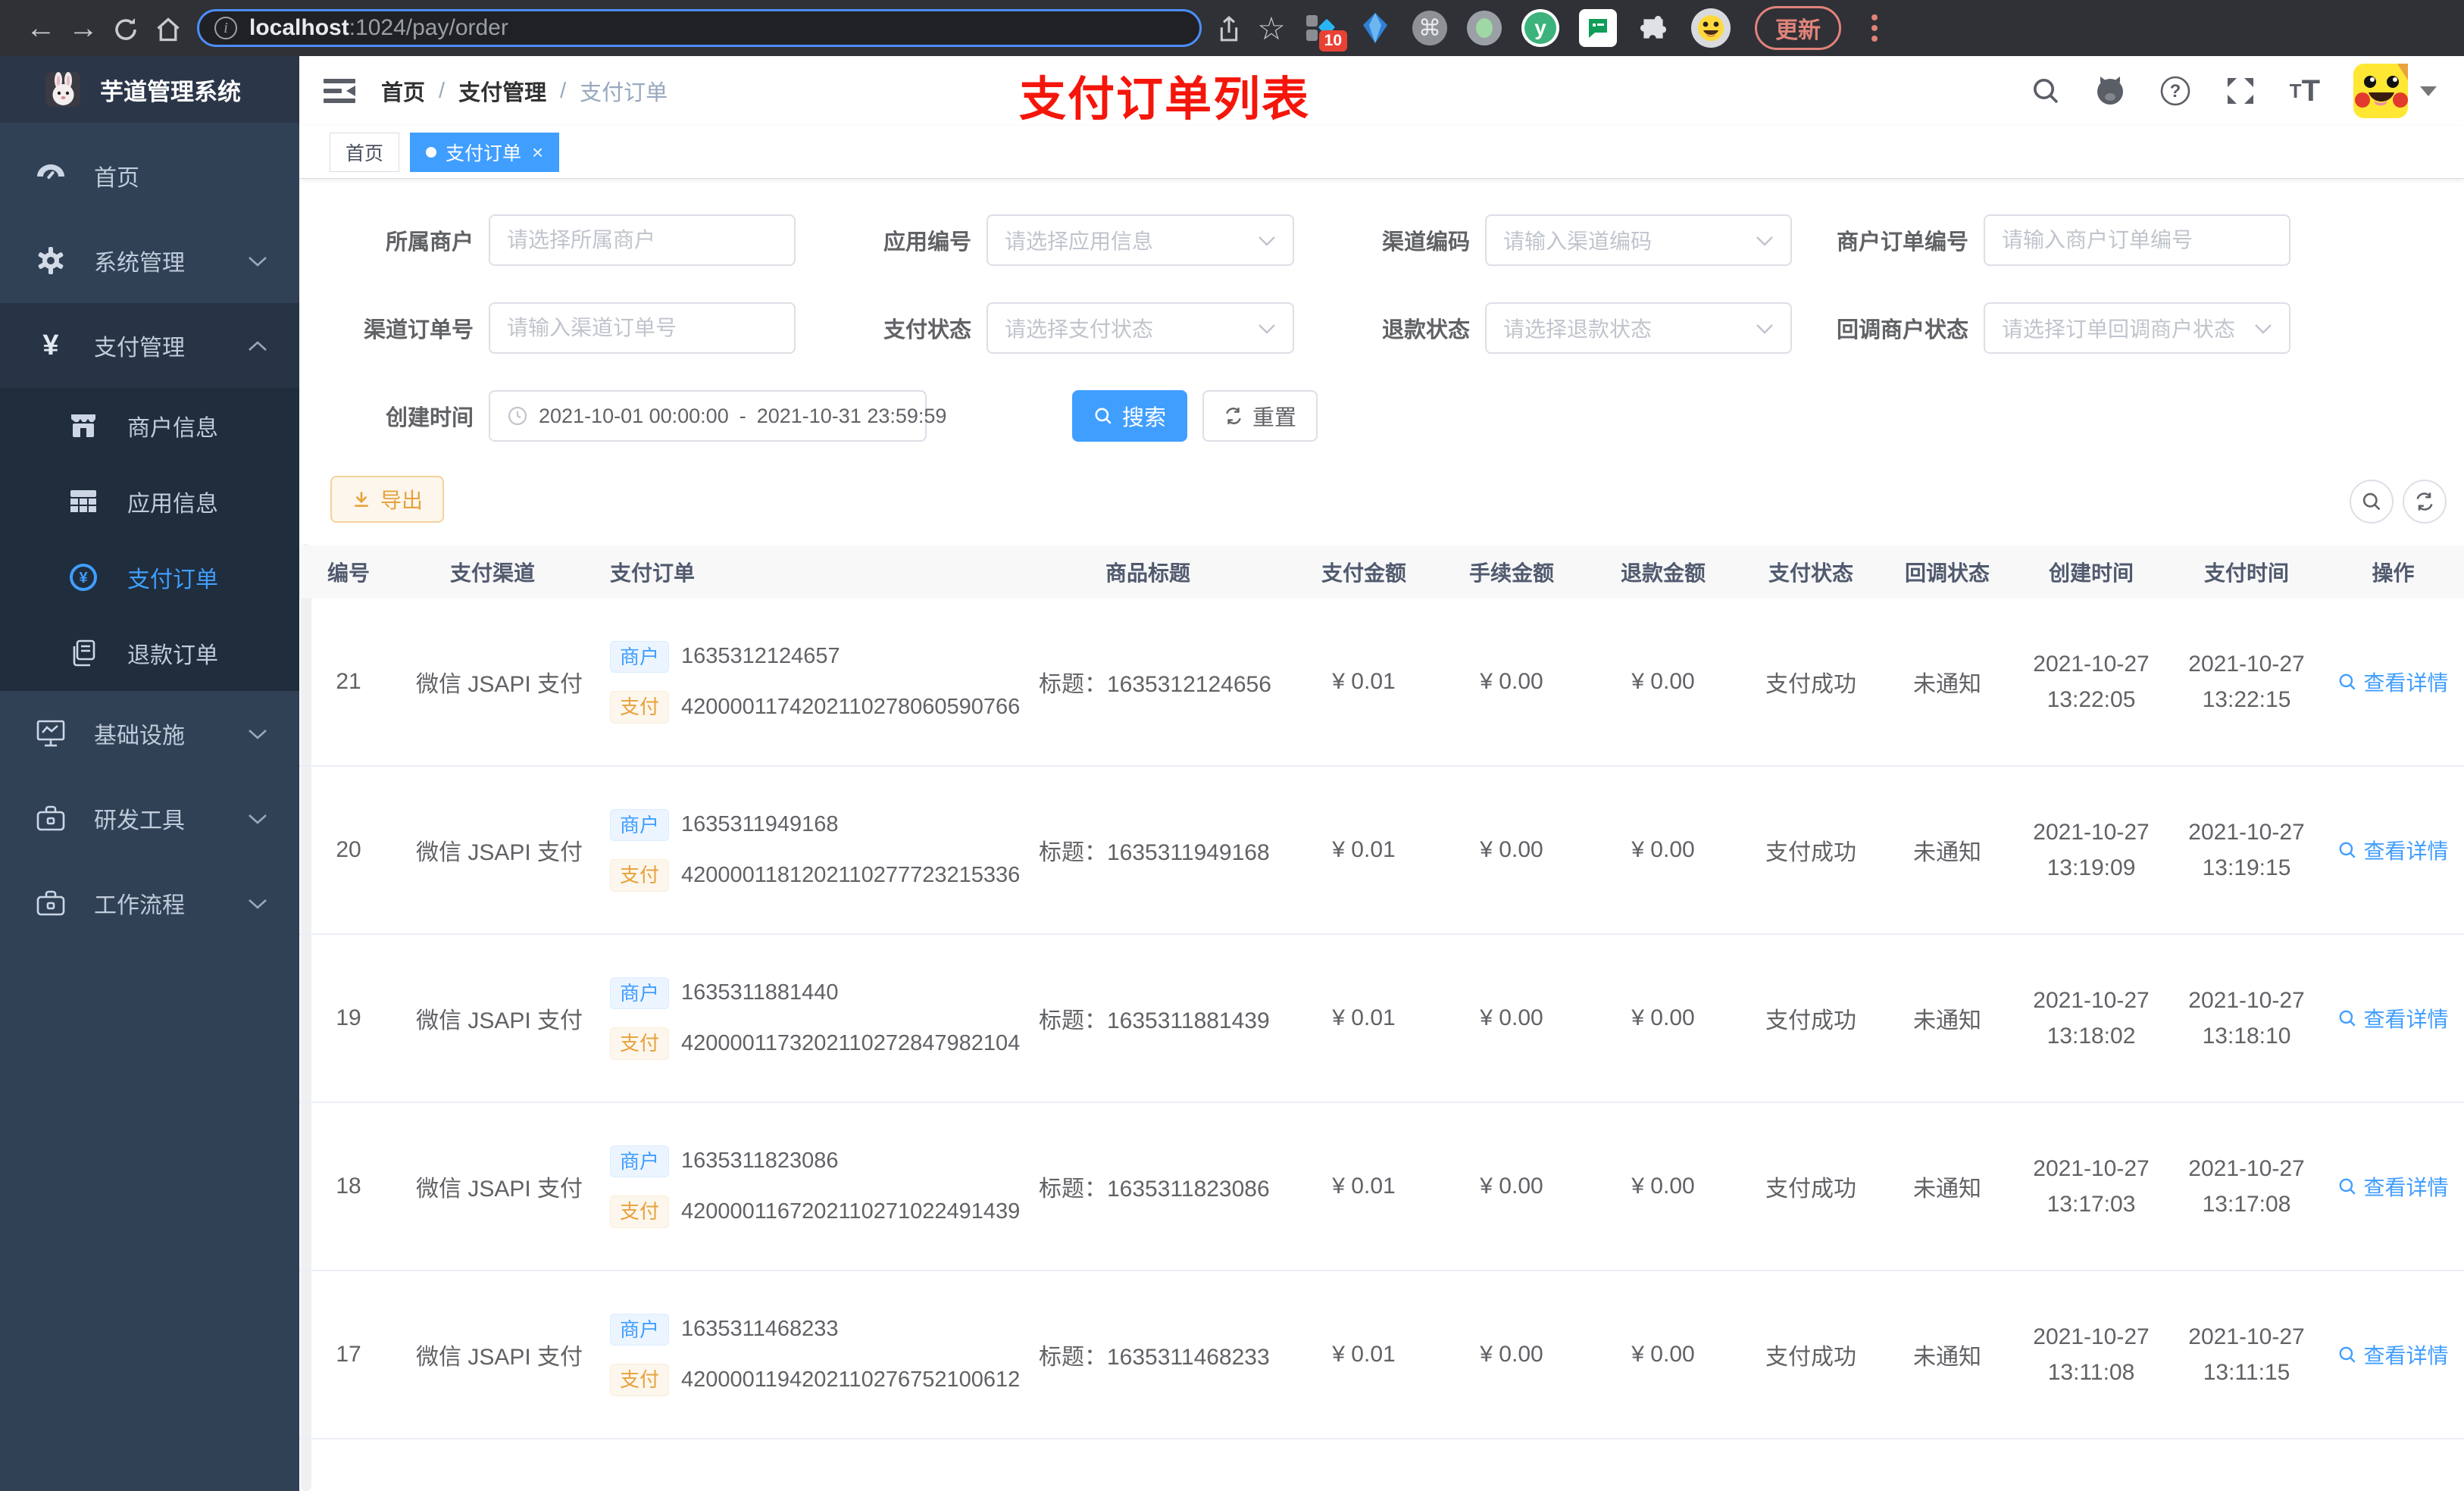  Describe the element at coordinates (485, 152) in the screenshot. I see `tab-pay-order: 支付订单 ×` at that location.